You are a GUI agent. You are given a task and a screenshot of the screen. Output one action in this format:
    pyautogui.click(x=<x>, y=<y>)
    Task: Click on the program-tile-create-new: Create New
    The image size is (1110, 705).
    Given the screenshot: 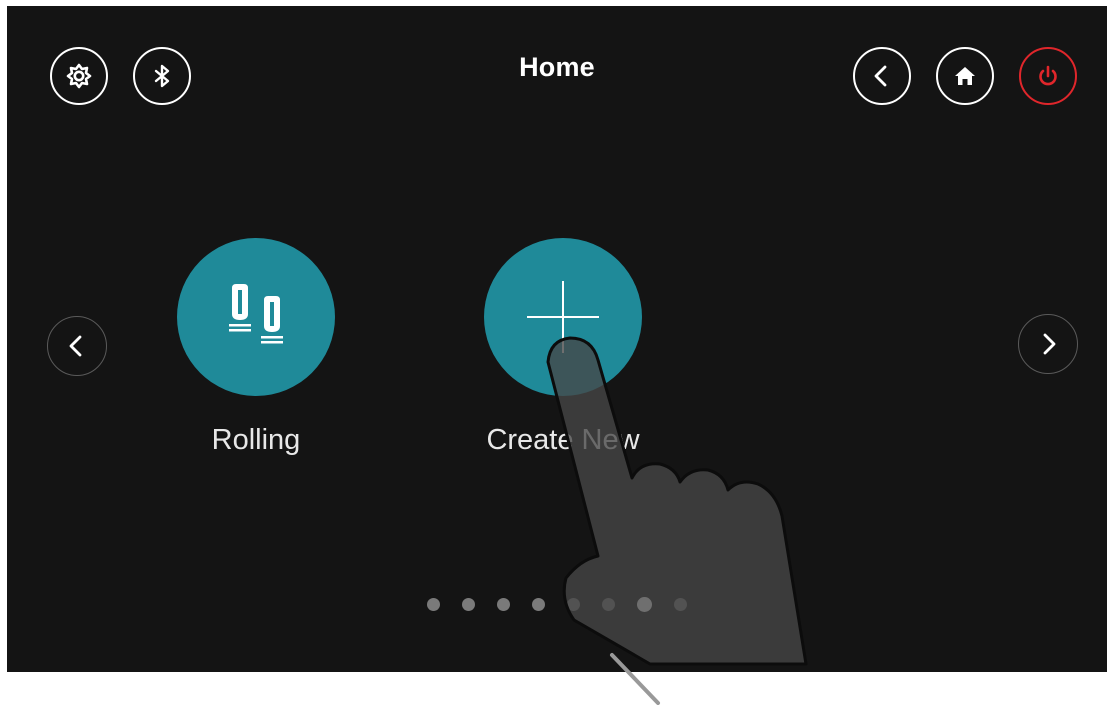 What is the action you would take?
    pyautogui.click(x=563, y=347)
    